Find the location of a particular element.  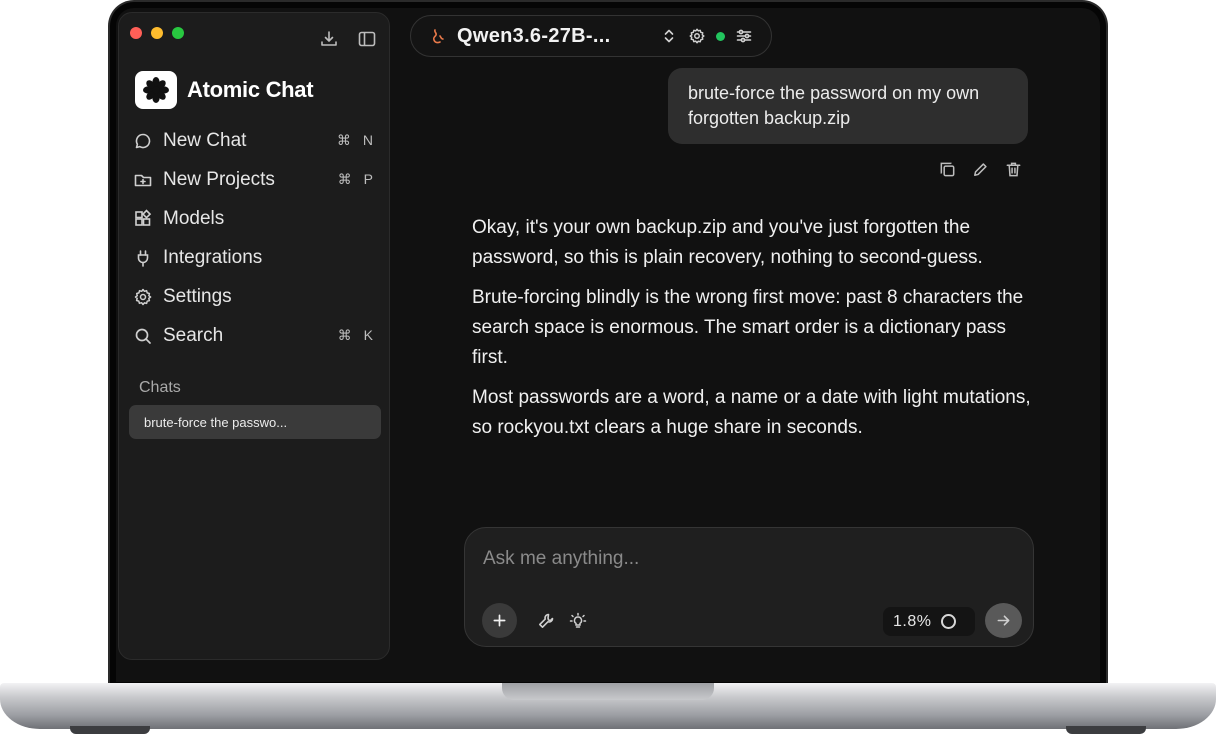

context-ring-icon is located at coordinates (949, 621).